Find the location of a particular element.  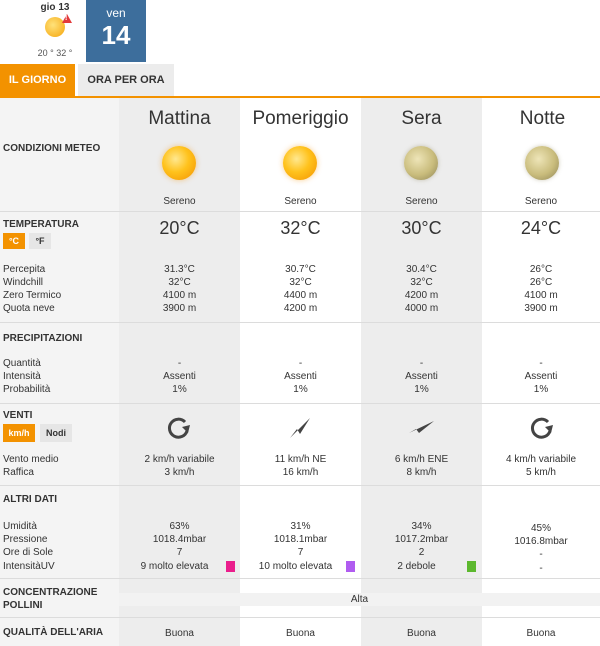

day-card-selected: ven 14 is located at coordinates (116, 31).